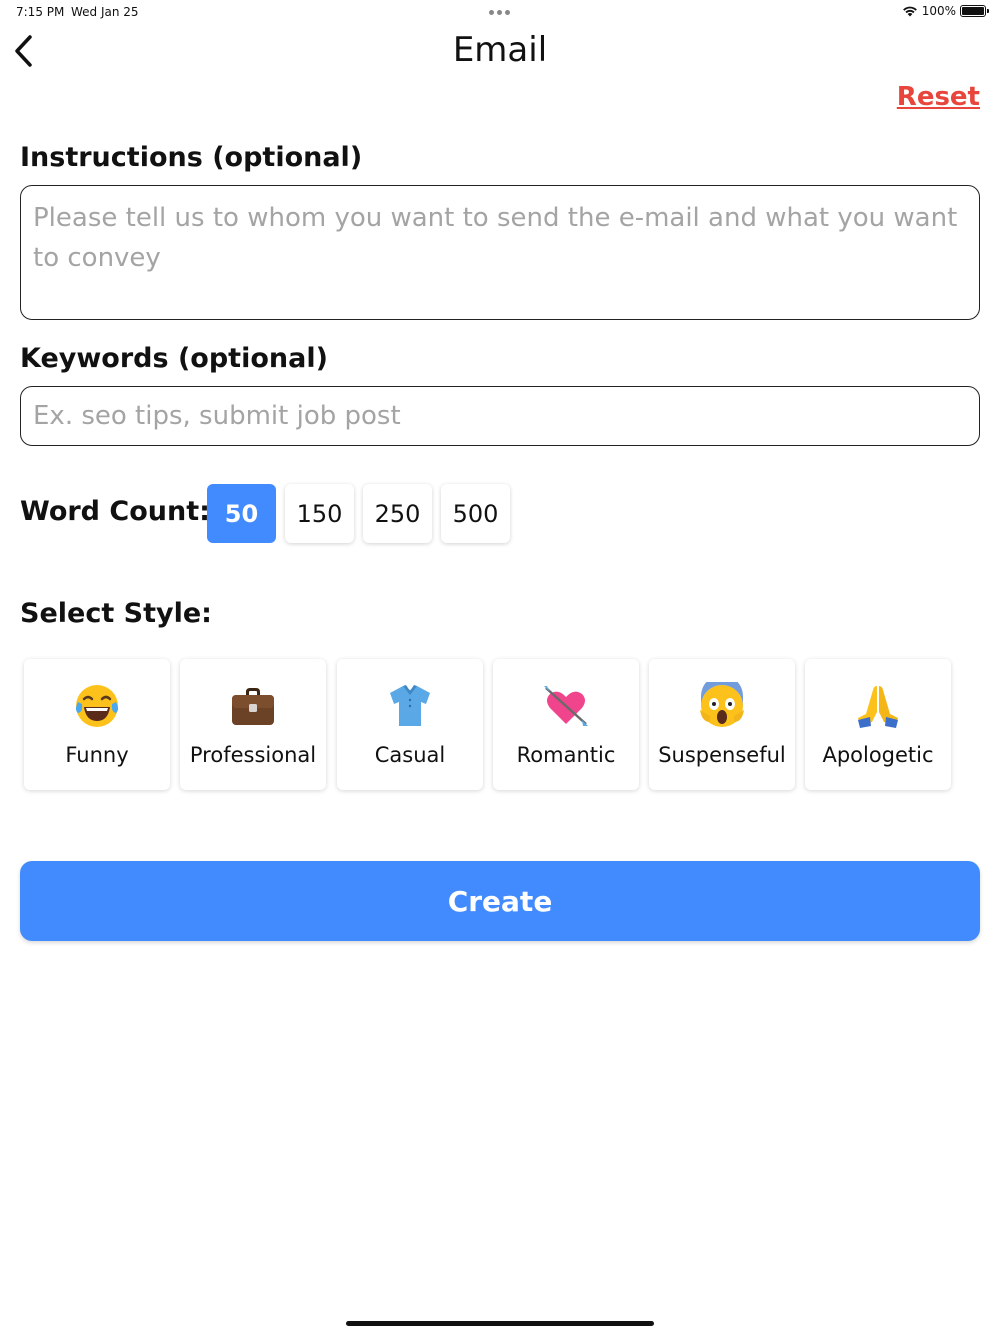  What do you see at coordinates (500, 416) in the screenshot?
I see `keywords-field: Ex. seo tips, submit job post` at bounding box center [500, 416].